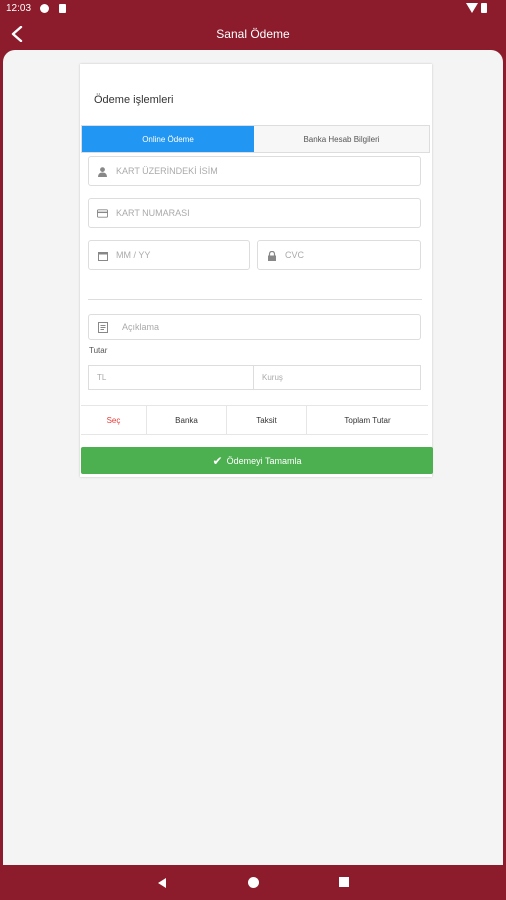 Image resolution: width=506 pixels, height=900 pixels. Describe the element at coordinates (168, 139) in the screenshot. I see `tab-online-payment: Online Ödeme` at that location.